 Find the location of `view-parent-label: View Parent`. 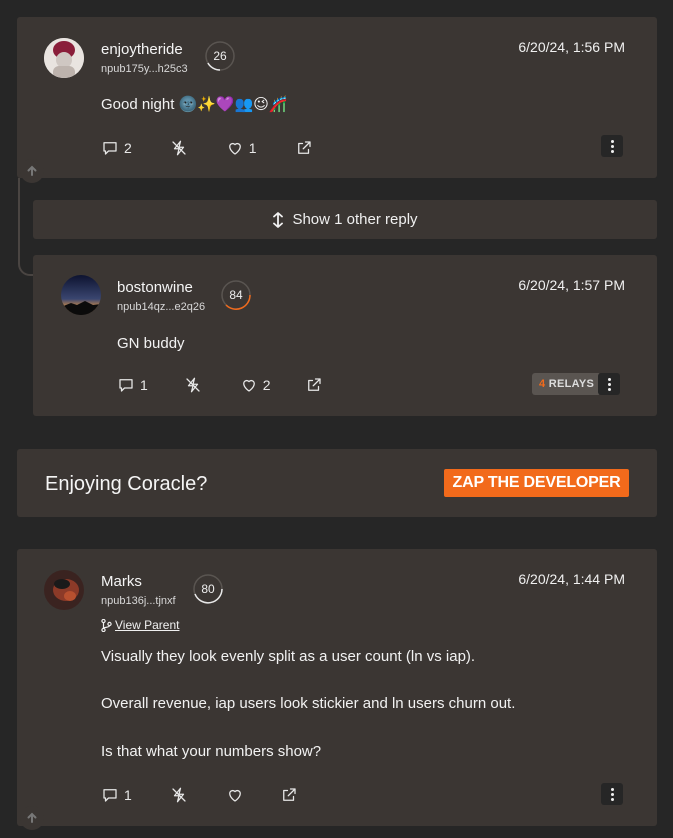

view-parent-label: View Parent is located at coordinates (147, 625).